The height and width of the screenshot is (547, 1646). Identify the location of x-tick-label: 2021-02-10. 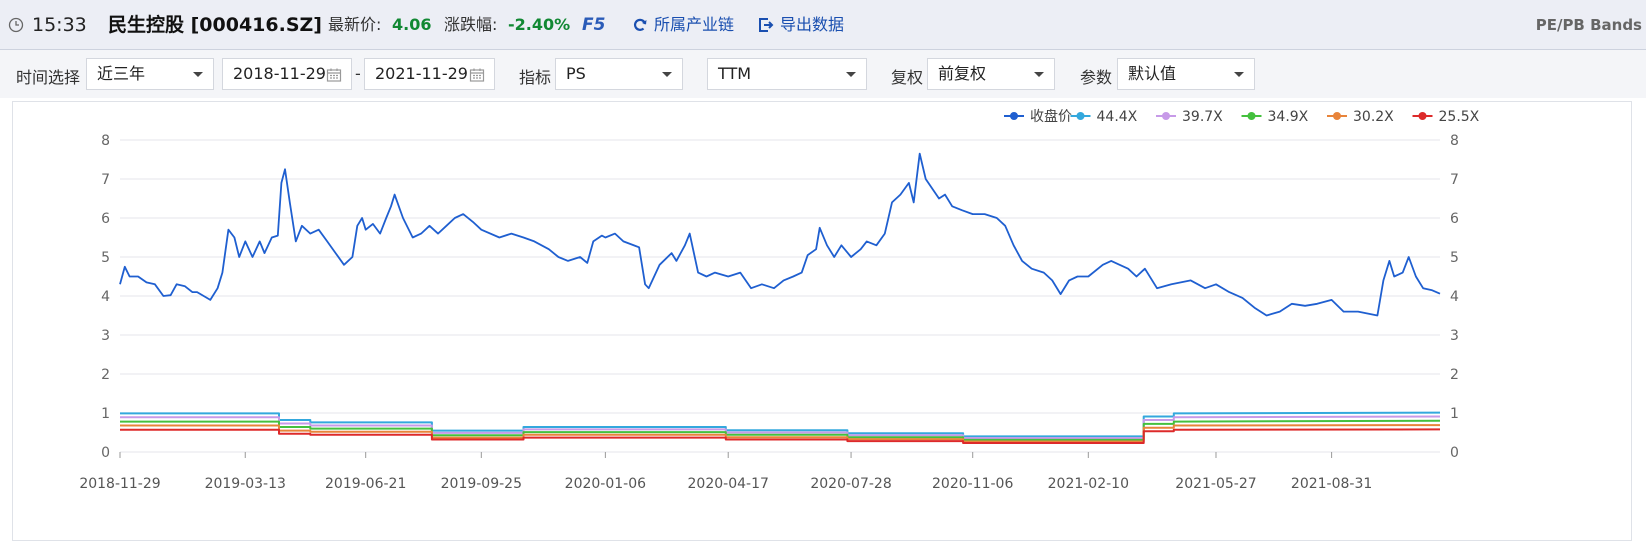
(1088, 484).